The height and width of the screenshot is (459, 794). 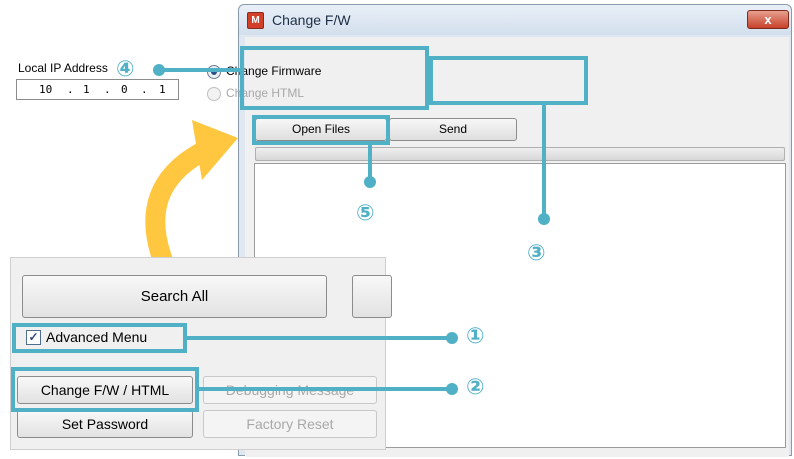 I want to click on close-button: x, so click(x=768, y=19).